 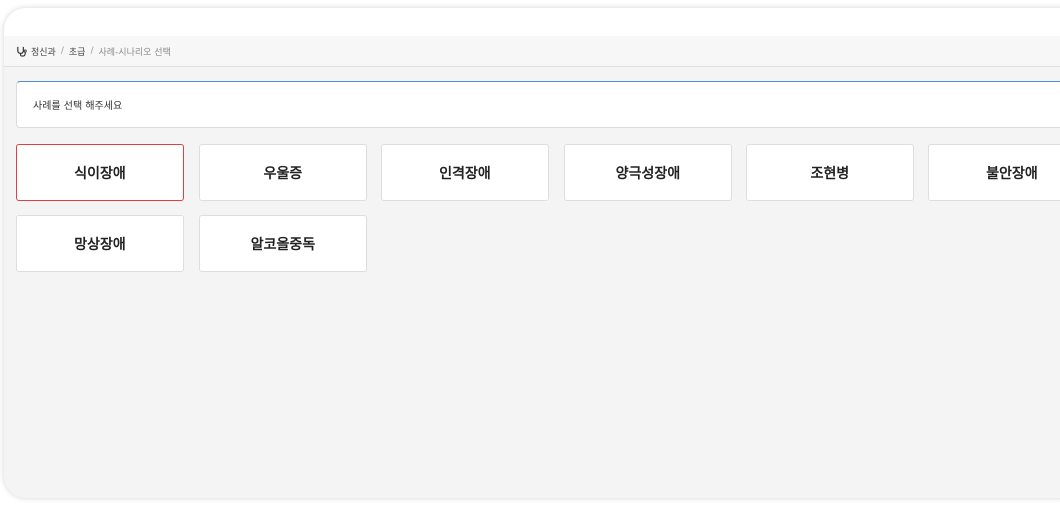 What do you see at coordinates (830, 172) in the screenshot?
I see `case-button-schizophrenia: 조현병` at bounding box center [830, 172].